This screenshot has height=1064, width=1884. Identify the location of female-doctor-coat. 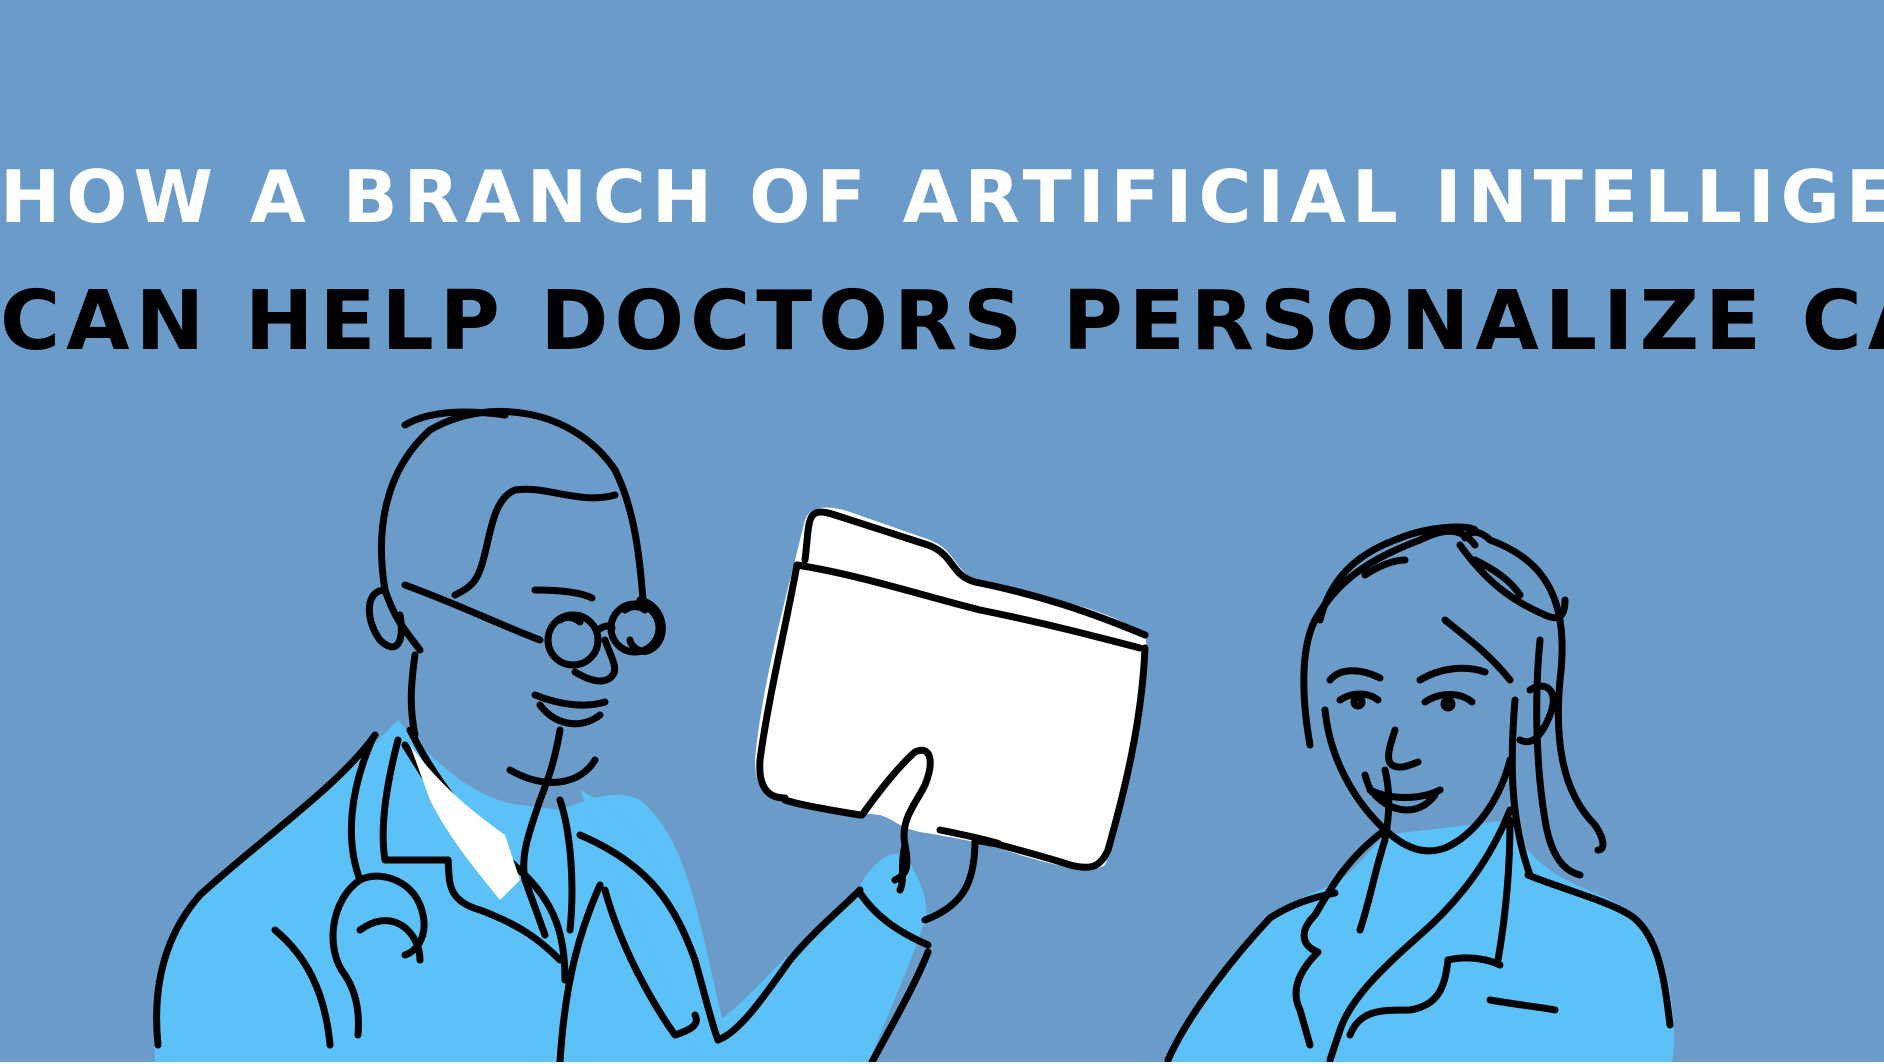
(1420, 941).